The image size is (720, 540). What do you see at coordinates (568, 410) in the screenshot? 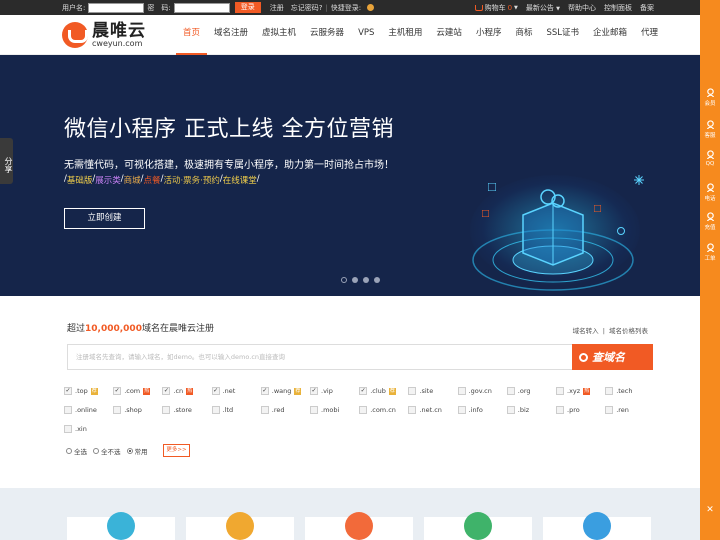
I see `tld-checkbox: .pro` at bounding box center [568, 410].